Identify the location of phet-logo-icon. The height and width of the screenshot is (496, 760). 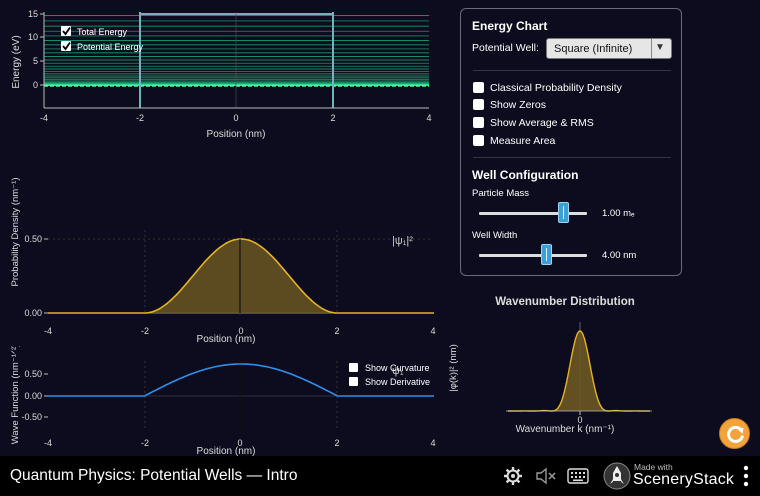
(617, 476).